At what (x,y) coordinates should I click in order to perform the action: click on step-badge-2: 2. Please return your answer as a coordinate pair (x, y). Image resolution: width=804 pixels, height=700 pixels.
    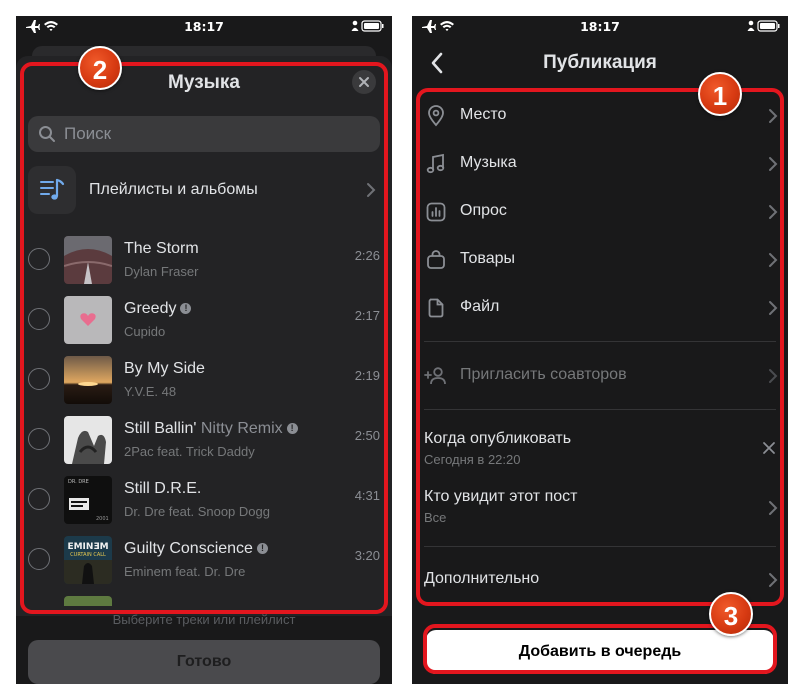
    Looking at the image, I should click on (100, 68).